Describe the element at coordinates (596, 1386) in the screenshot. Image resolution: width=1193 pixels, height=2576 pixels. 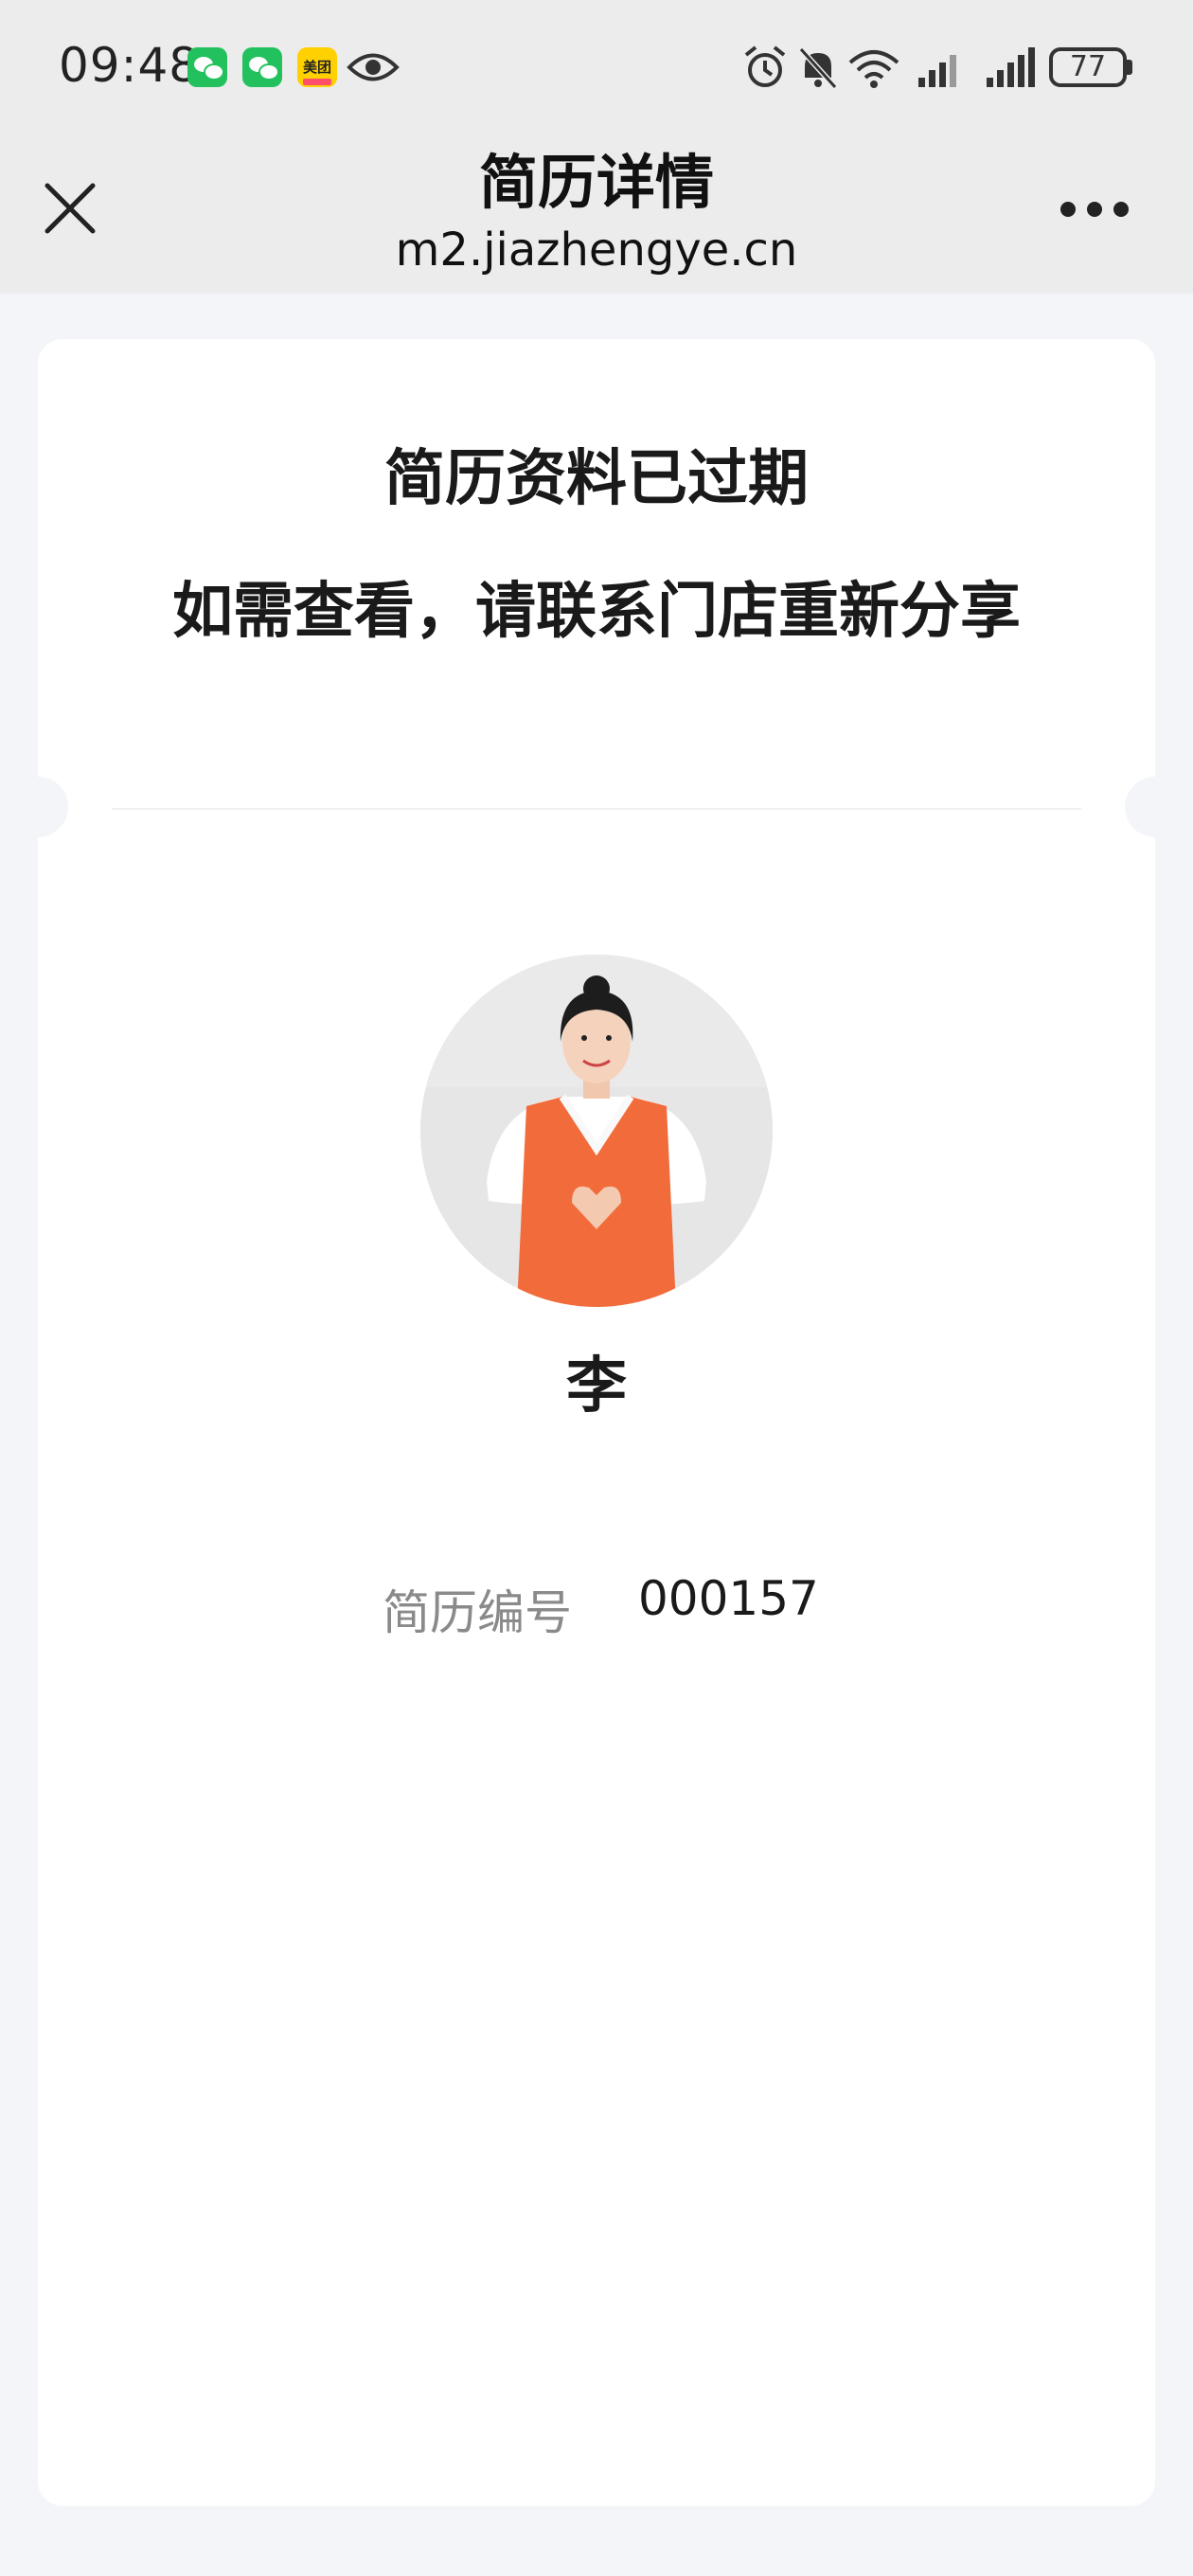
I see `candidate-name: 李` at that location.